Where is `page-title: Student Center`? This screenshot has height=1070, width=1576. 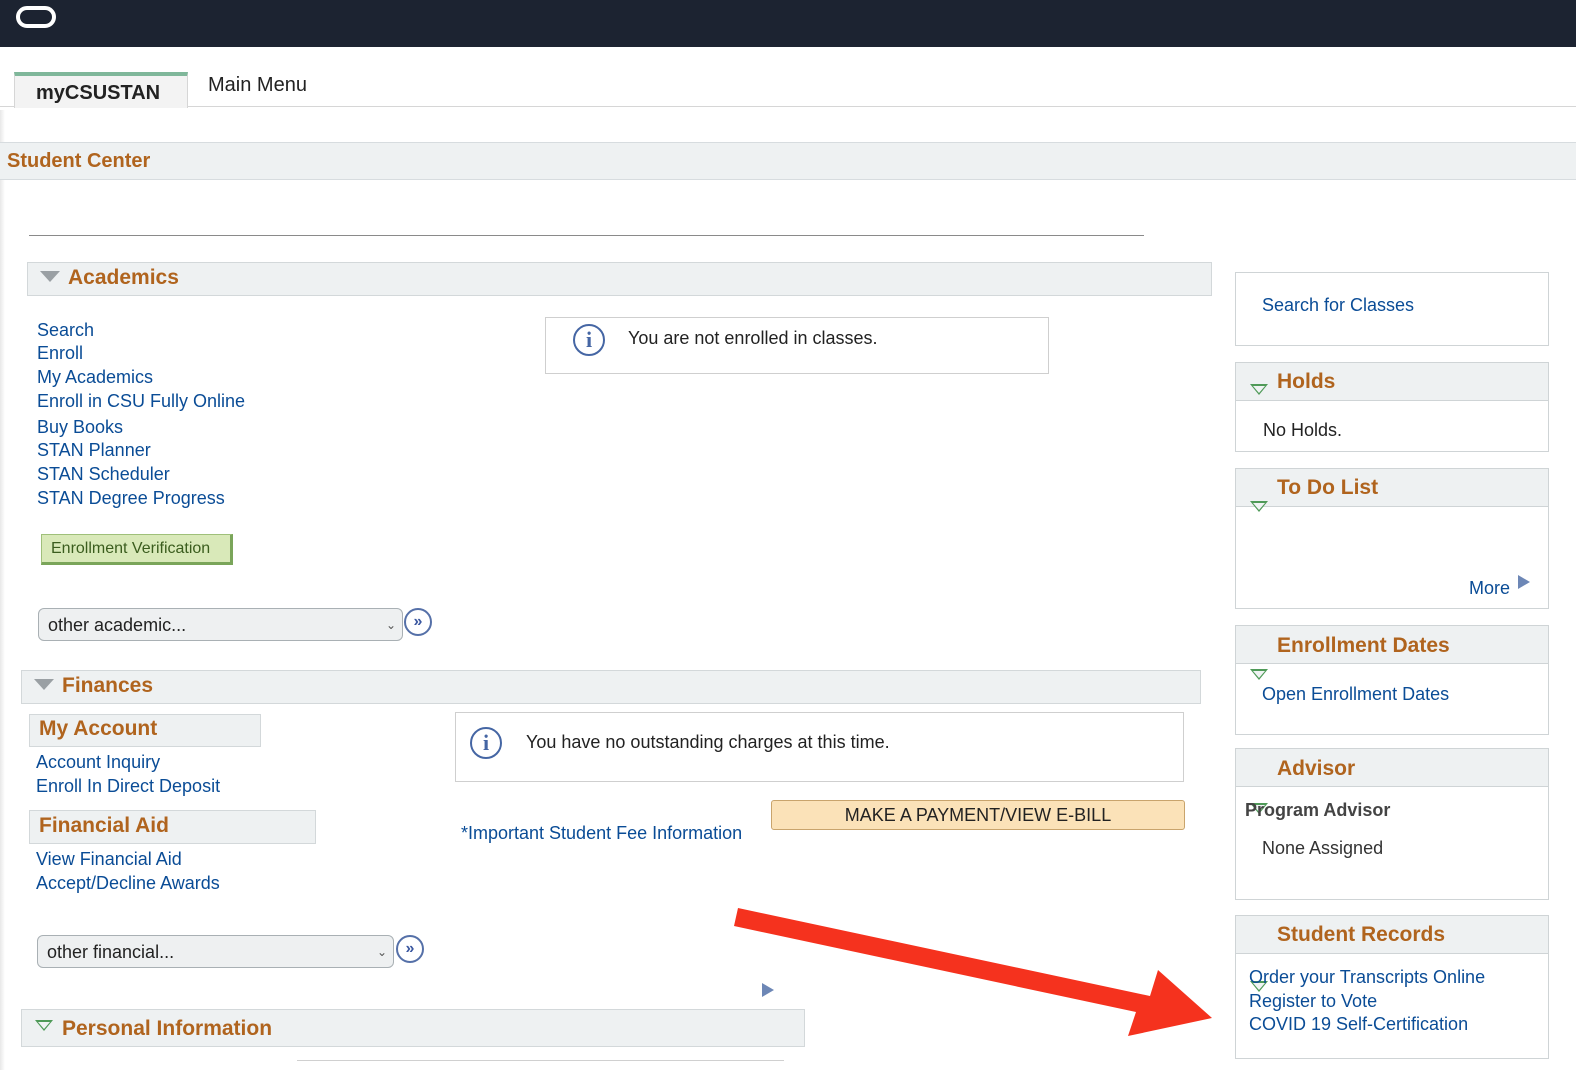
page-title: Student Center is located at coordinates (79, 161).